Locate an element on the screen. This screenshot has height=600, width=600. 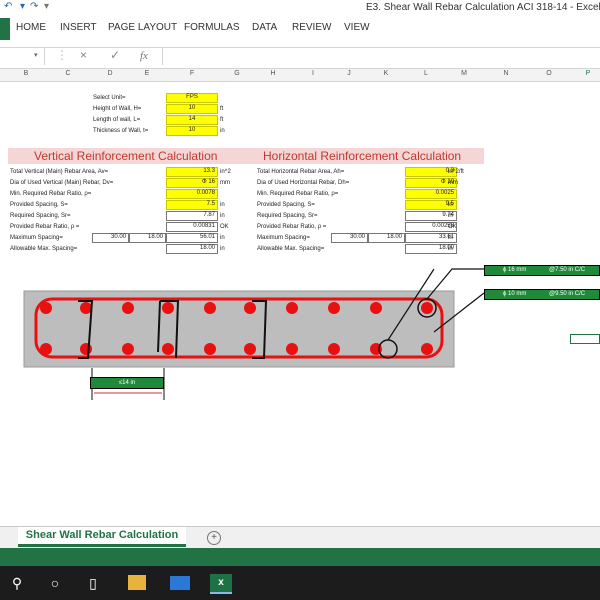
vertical-row-label: Dia of Used Vertical (Main) Rebar, Dv= is located at coordinates (62, 183).